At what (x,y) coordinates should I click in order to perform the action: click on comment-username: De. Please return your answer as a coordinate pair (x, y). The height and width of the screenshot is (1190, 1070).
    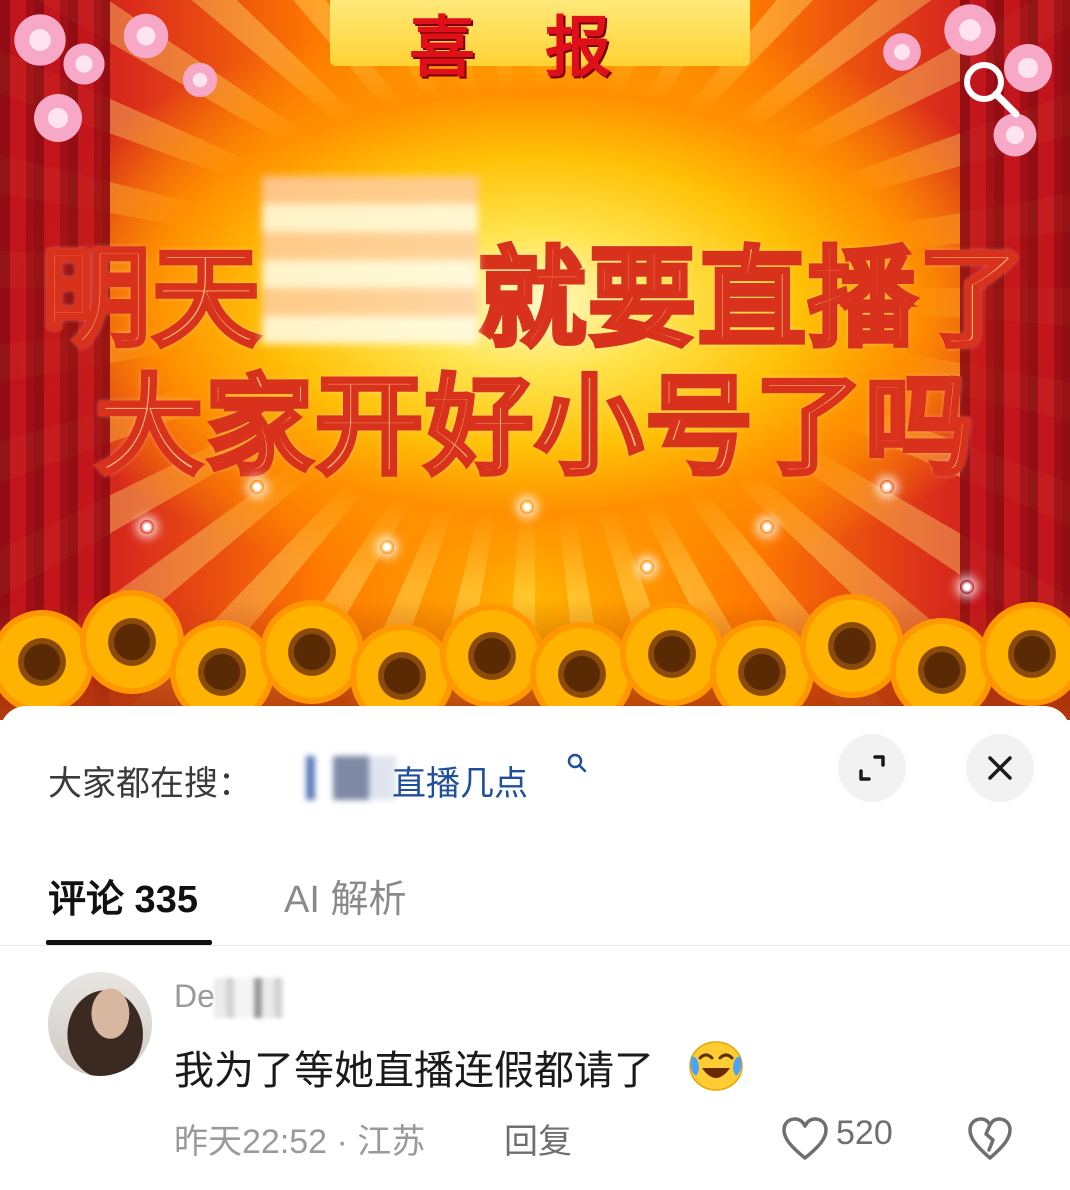
    Looking at the image, I should click on (194, 996).